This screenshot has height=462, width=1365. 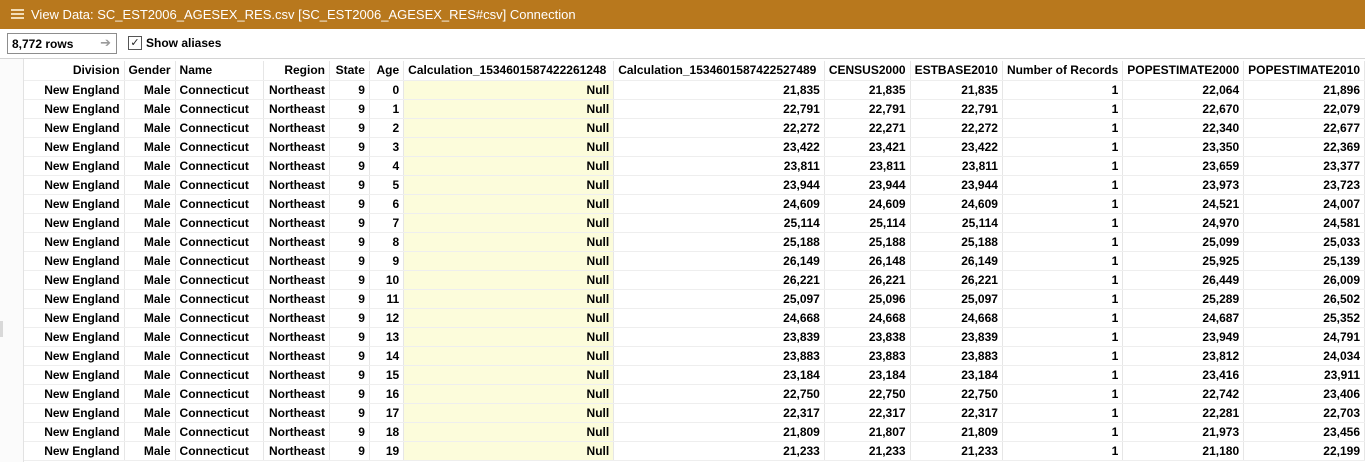 What do you see at coordinates (387, 318) in the screenshot?
I see `cell-age: 12` at bounding box center [387, 318].